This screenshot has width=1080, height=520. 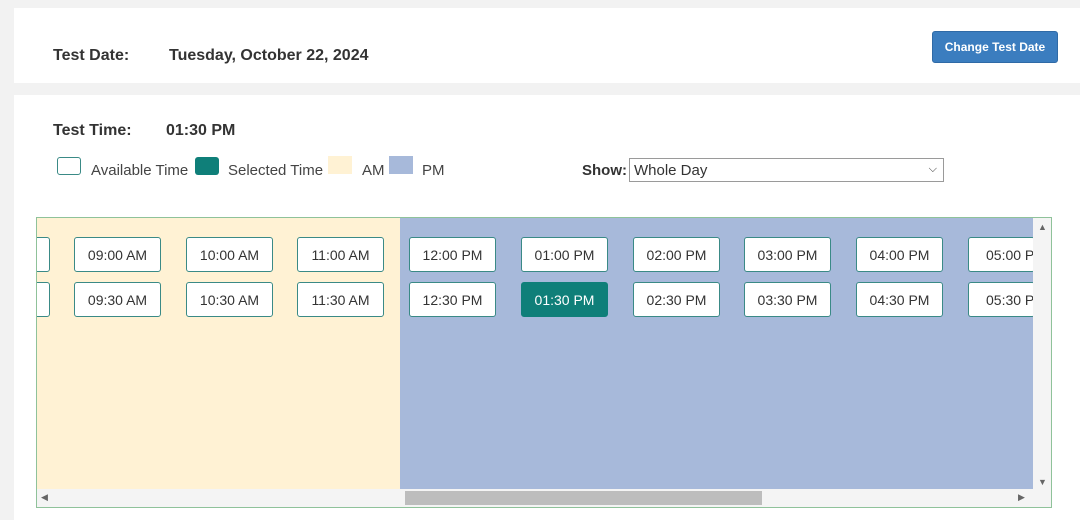 I want to click on time-slot: 09:00 AM, so click(x=117, y=254).